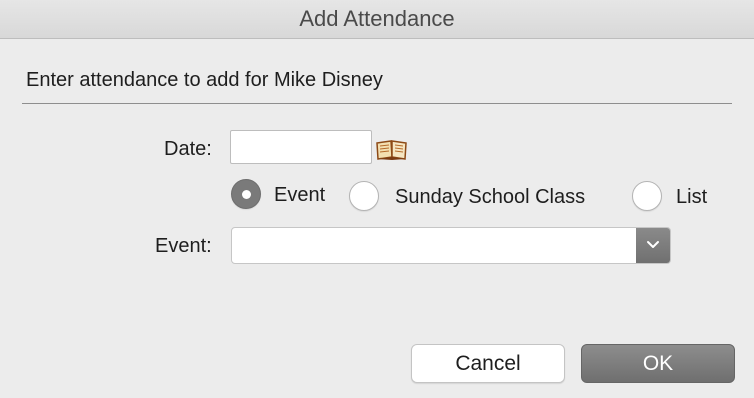 This screenshot has width=754, height=398. Describe the element at coordinates (488, 363) in the screenshot. I see `cancel-button: Cancel` at that location.